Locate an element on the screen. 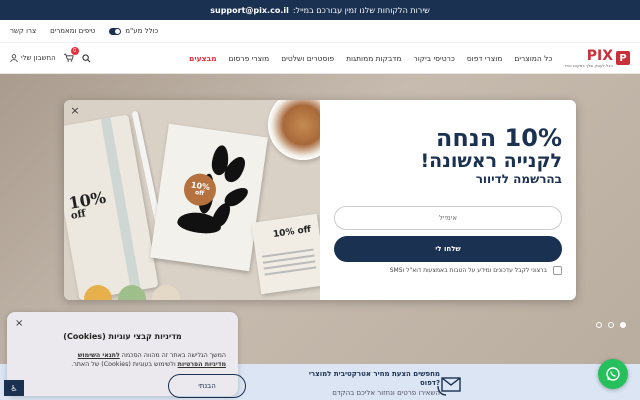 Image resolution: width=640 pixels, height=400 pixels. submit-newsletter-button: שלחו לי is located at coordinates (448, 249).